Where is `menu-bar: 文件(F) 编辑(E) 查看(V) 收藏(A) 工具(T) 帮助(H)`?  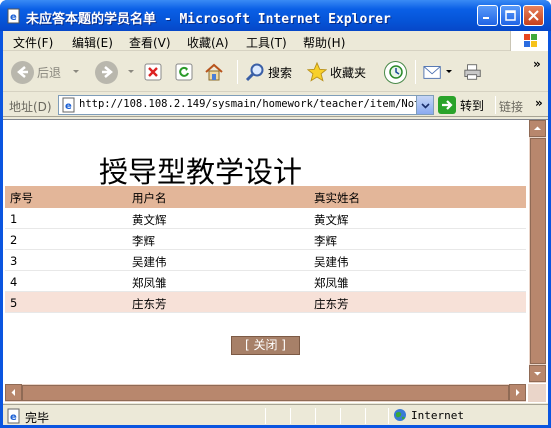
menu-bar: 文件(F) 编辑(E) 查看(V) 收藏(A) 工具(T) 帮助(H) is located at coordinates (275, 41).